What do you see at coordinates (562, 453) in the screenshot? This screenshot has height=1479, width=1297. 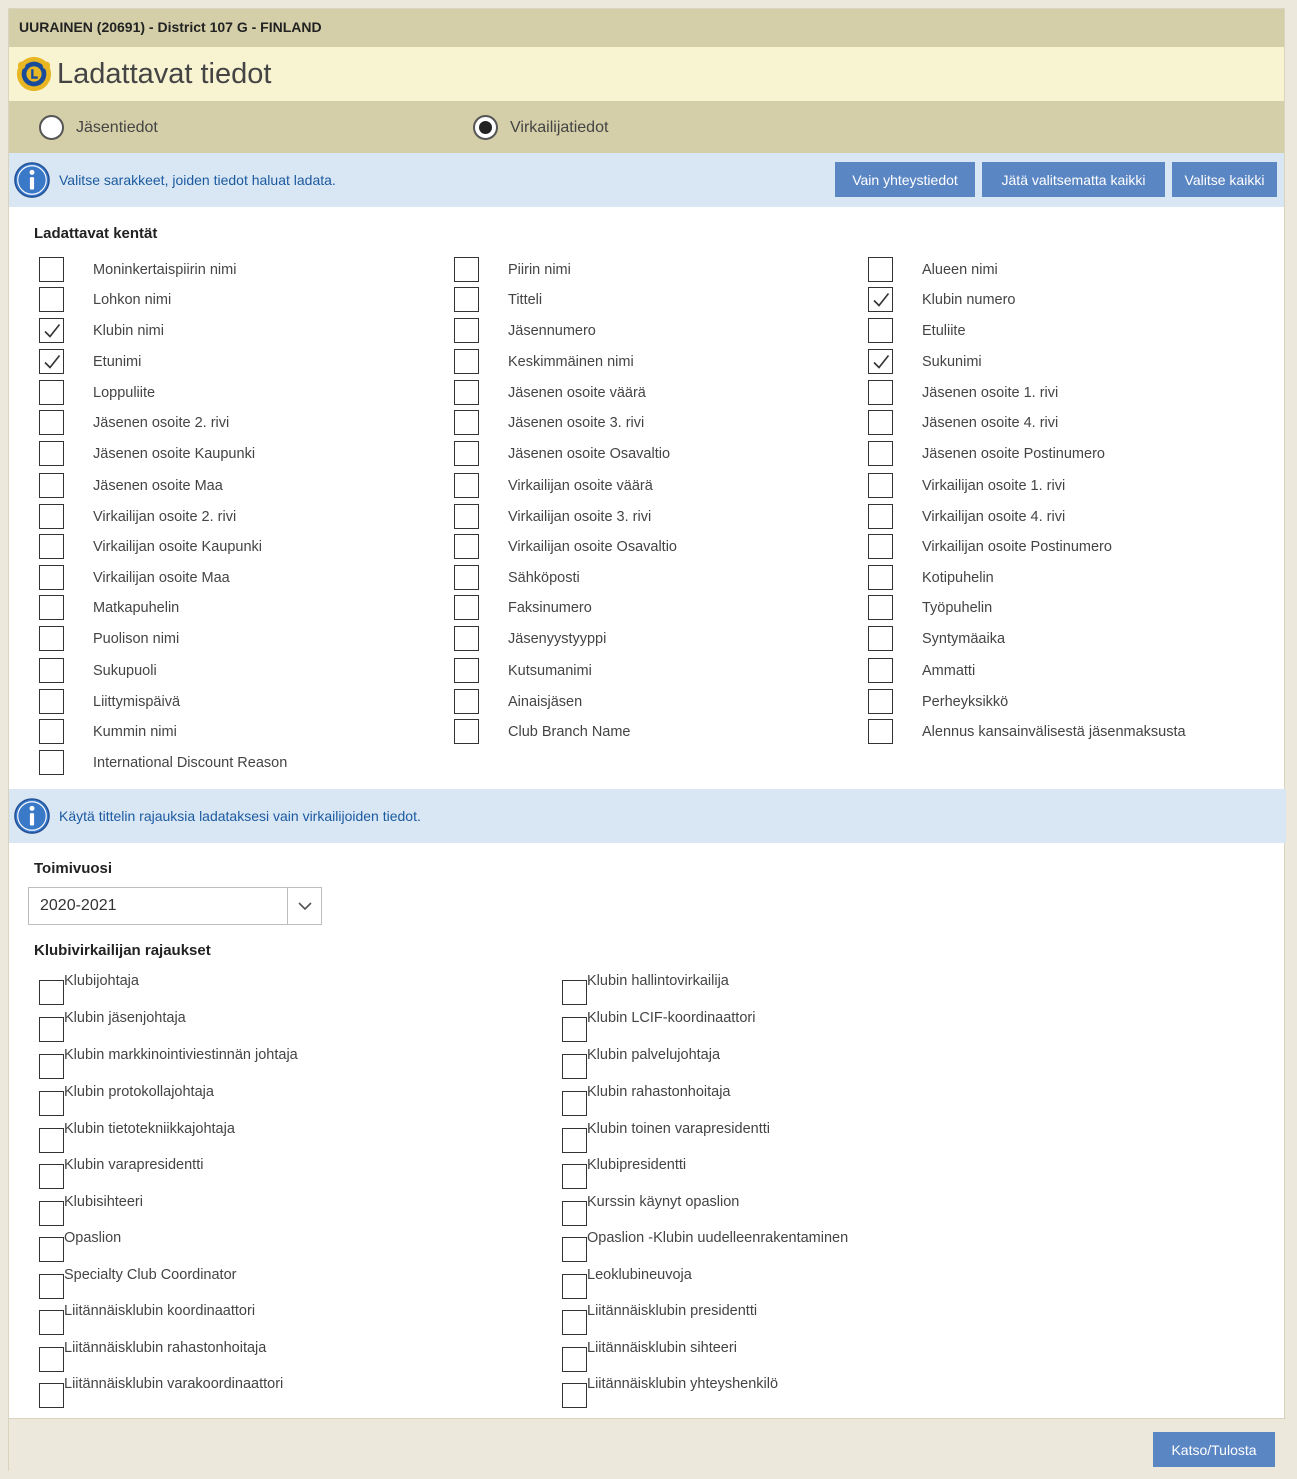 I see `field-option: Jäsenen osoite Osavaltio` at bounding box center [562, 453].